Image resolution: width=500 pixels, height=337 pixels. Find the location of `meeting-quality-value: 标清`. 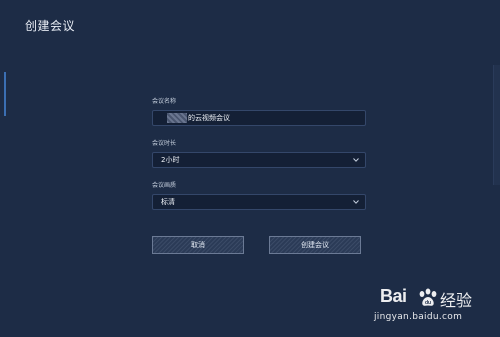

meeting-quality-value: 标清 is located at coordinates (168, 202).